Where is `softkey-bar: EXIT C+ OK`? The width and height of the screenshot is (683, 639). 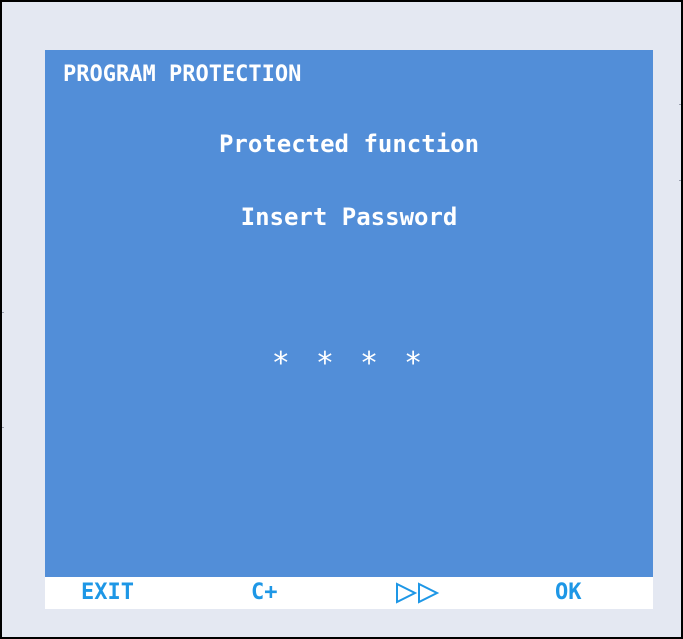 softkey-bar: EXIT C+ OK is located at coordinates (349, 593).